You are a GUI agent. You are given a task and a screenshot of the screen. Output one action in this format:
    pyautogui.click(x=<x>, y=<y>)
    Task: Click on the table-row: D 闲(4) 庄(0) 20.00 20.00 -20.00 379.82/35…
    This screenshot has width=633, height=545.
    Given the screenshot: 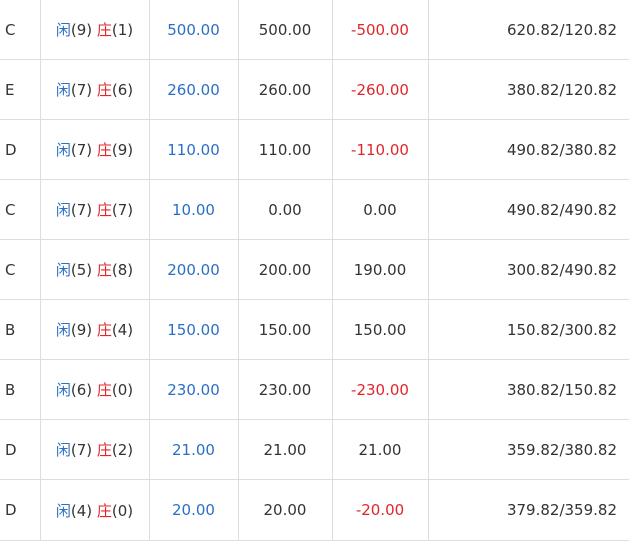 What is the action you would take?
    pyautogui.click(x=314, y=510)
    